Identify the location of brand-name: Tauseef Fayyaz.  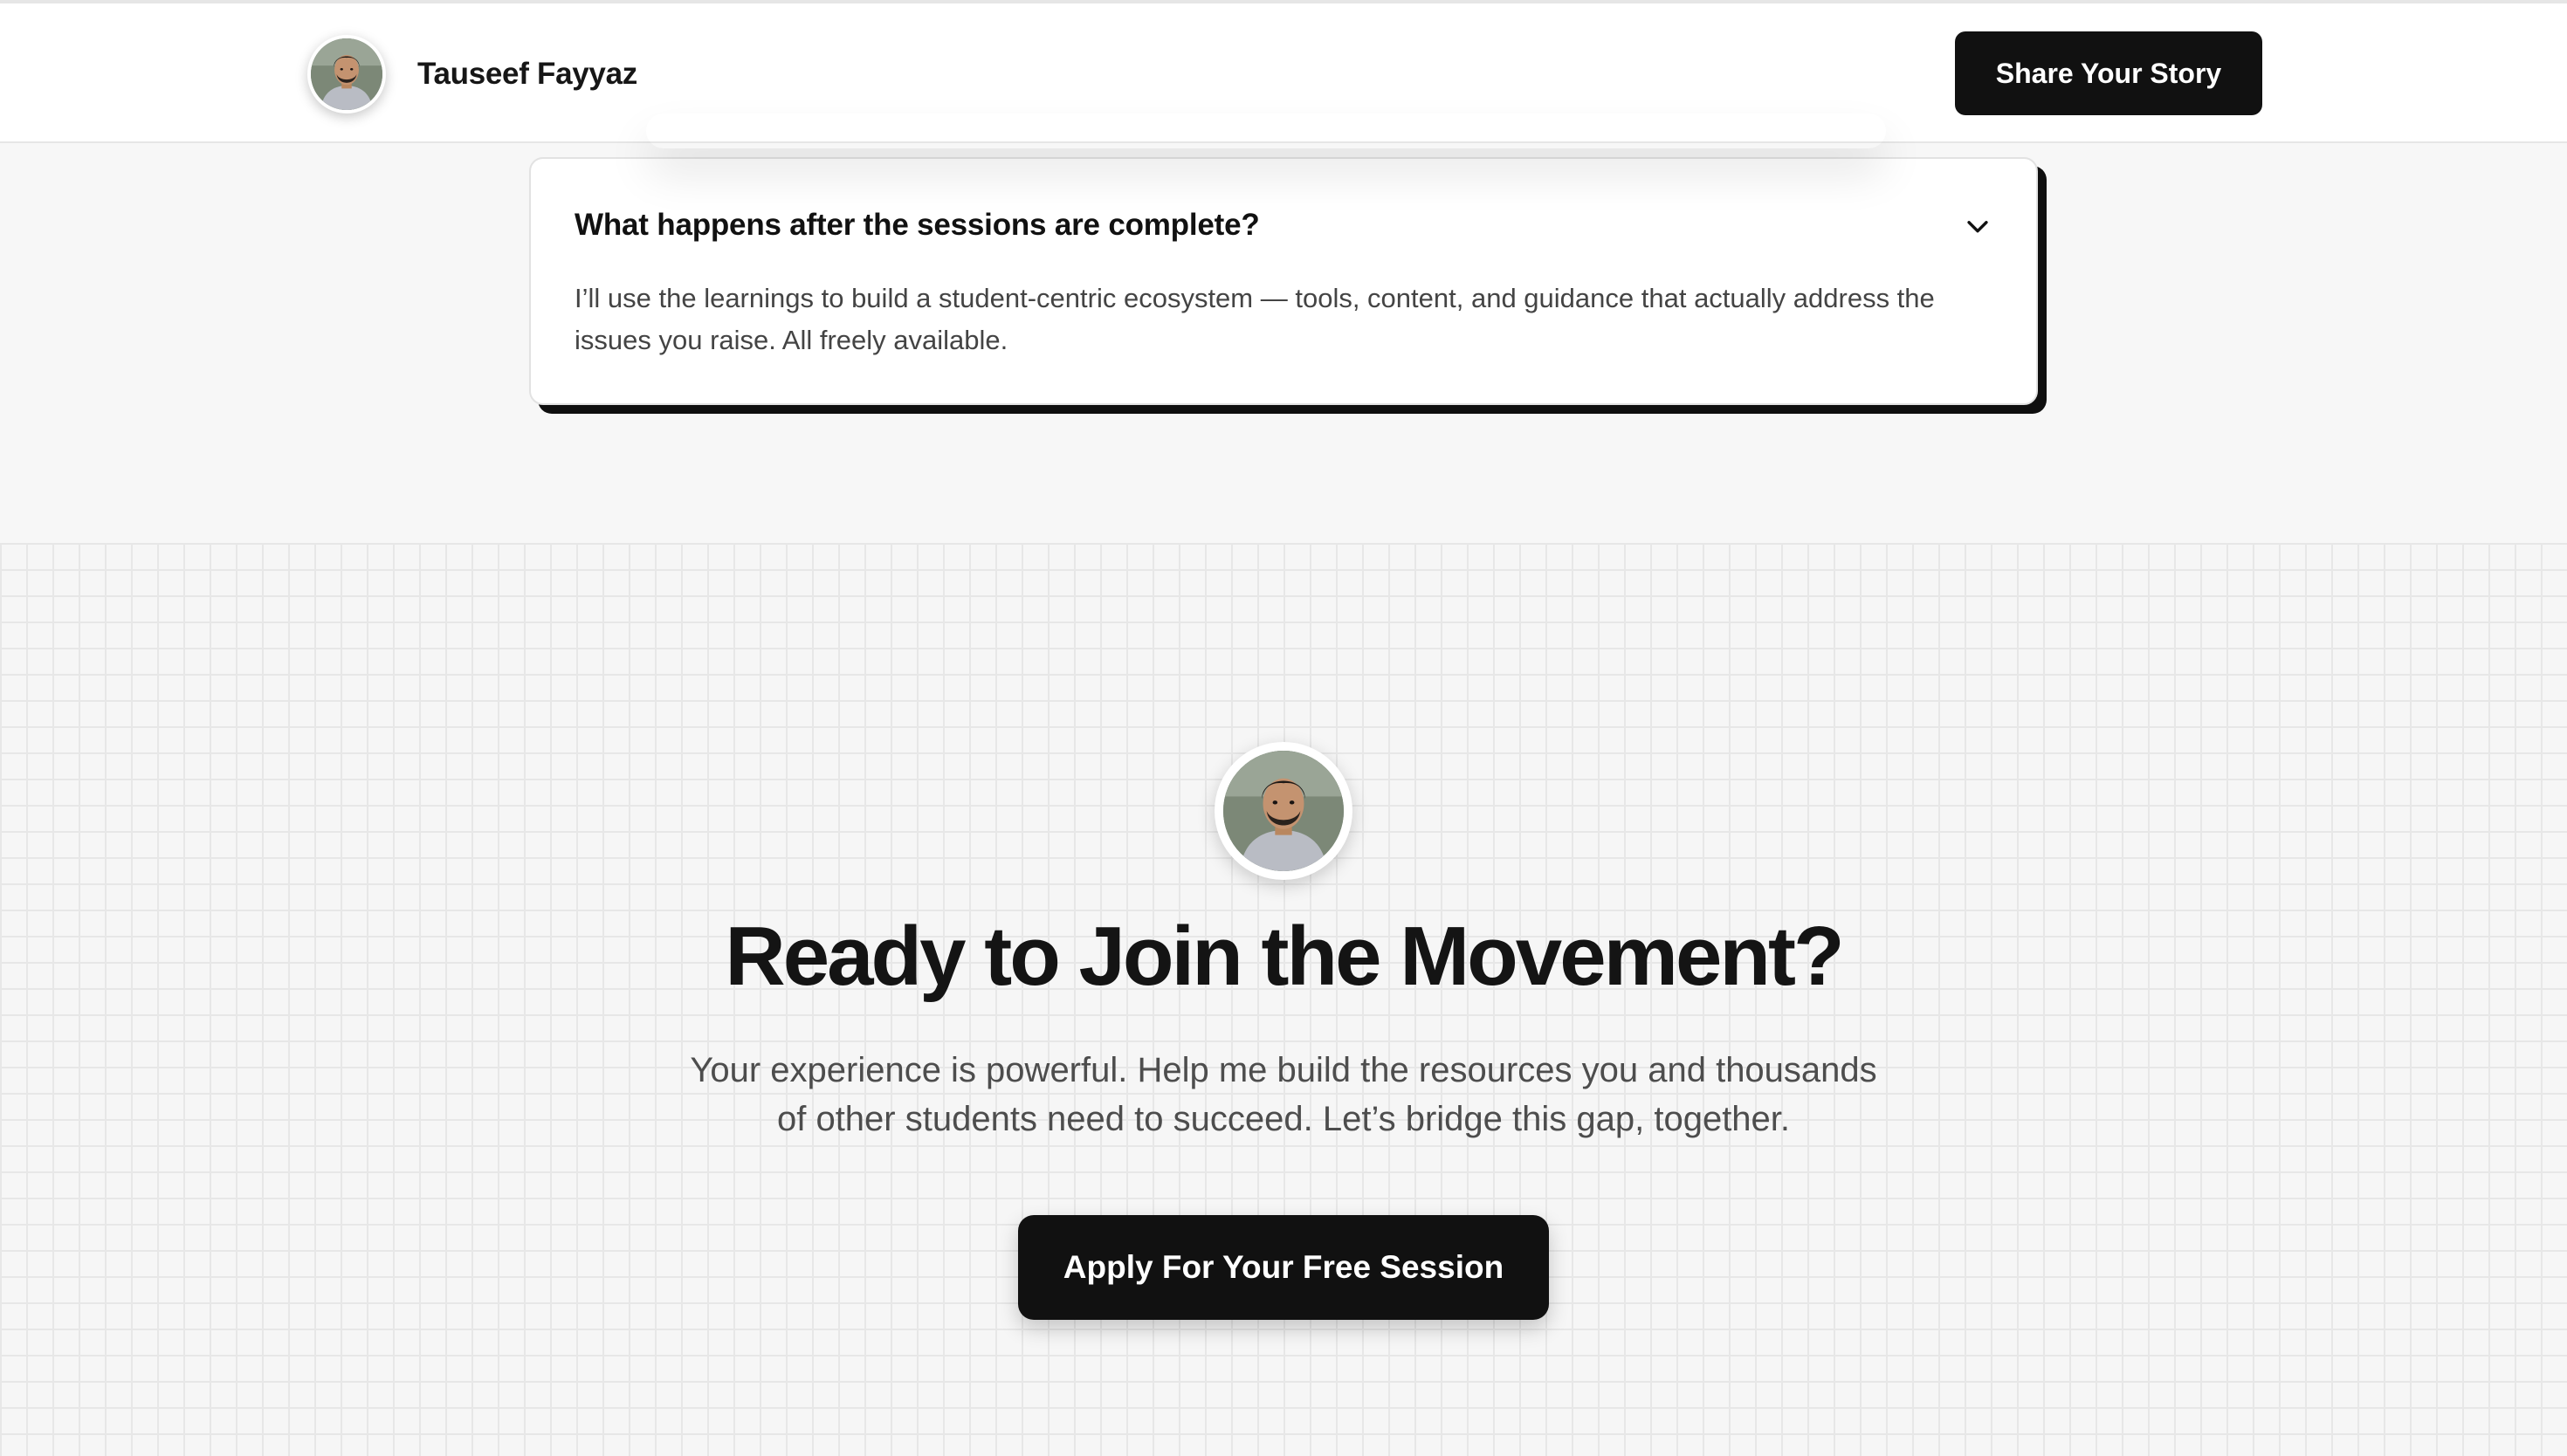
(527, 74).